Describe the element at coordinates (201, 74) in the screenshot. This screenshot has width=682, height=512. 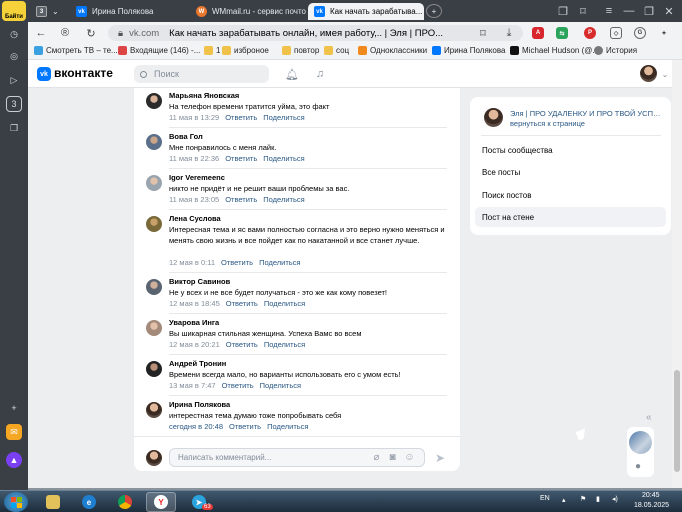
I see `vk-search-input: Поиск` at that location.